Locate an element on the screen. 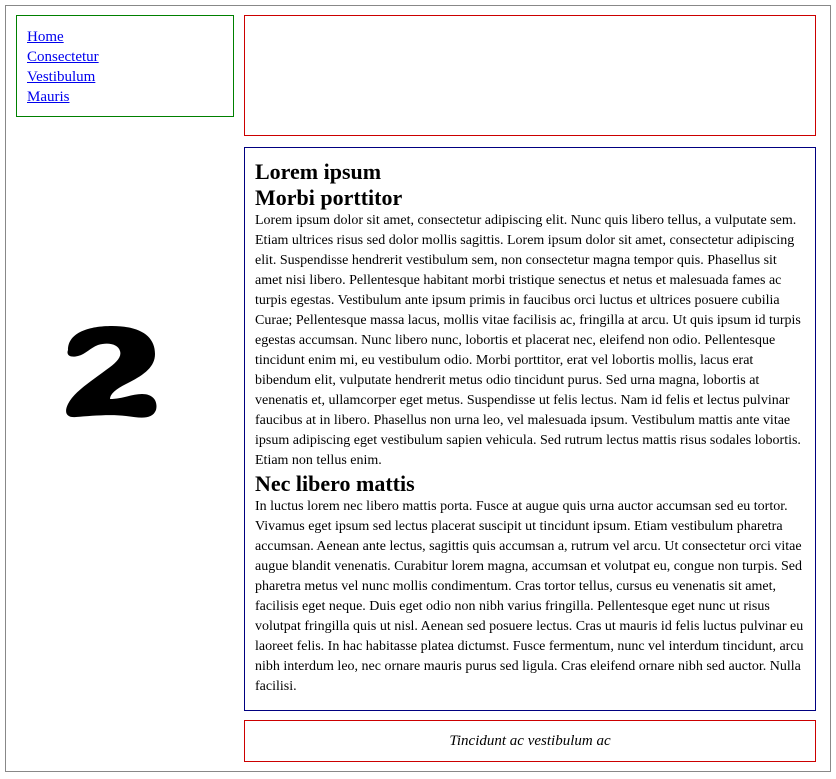  number-two-svg is located at coordinates (111, 372).